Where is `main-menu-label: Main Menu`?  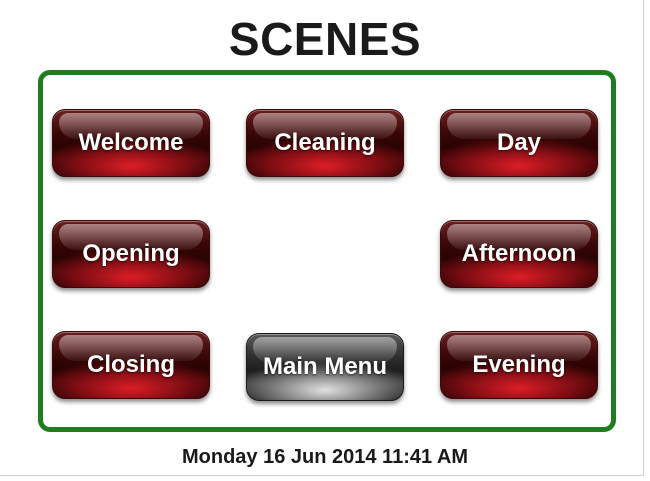 main-menu-label: Main Menu is located at coordinates (325, 366).